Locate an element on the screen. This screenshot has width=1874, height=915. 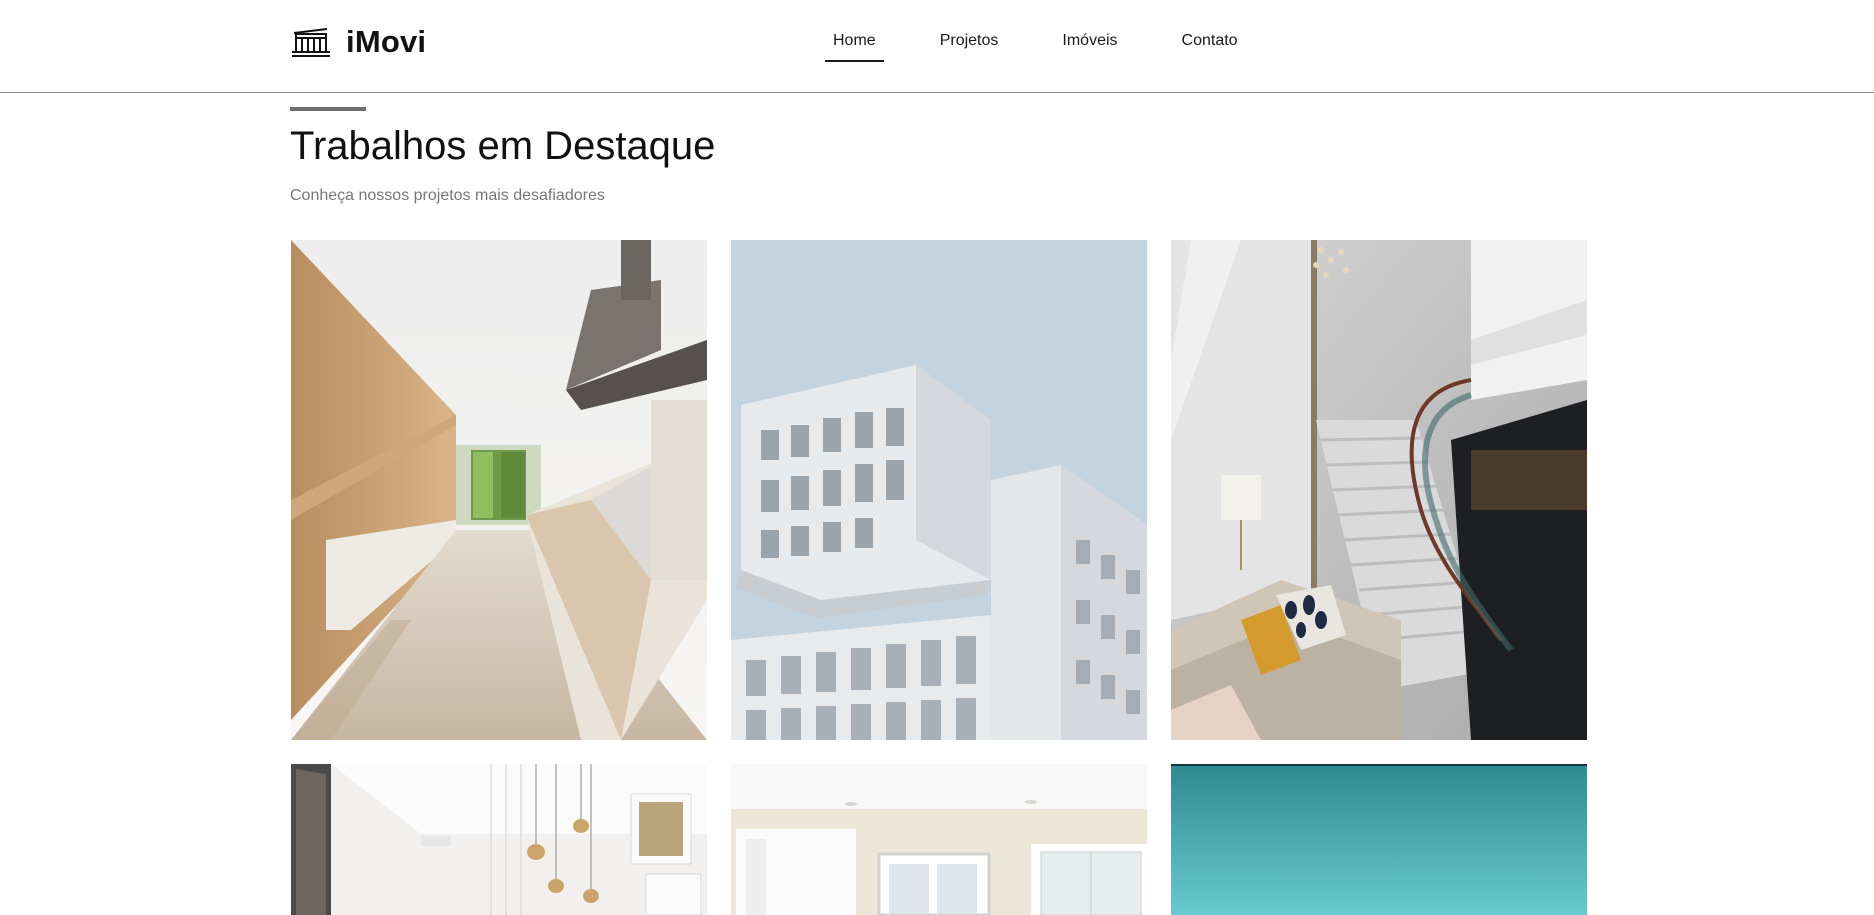
kitchen-photo is located at coordinates (499, 490).